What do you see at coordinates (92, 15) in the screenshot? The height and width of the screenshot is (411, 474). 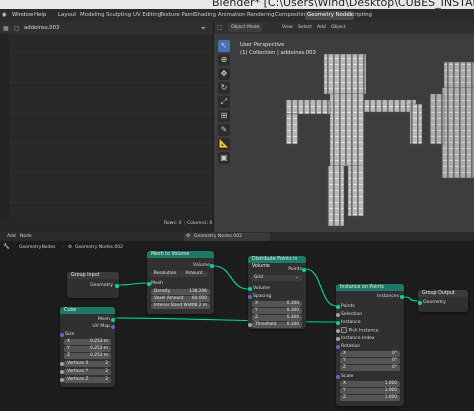 I see `tab-modeling: Modeling` at bounding box center [92, 15].